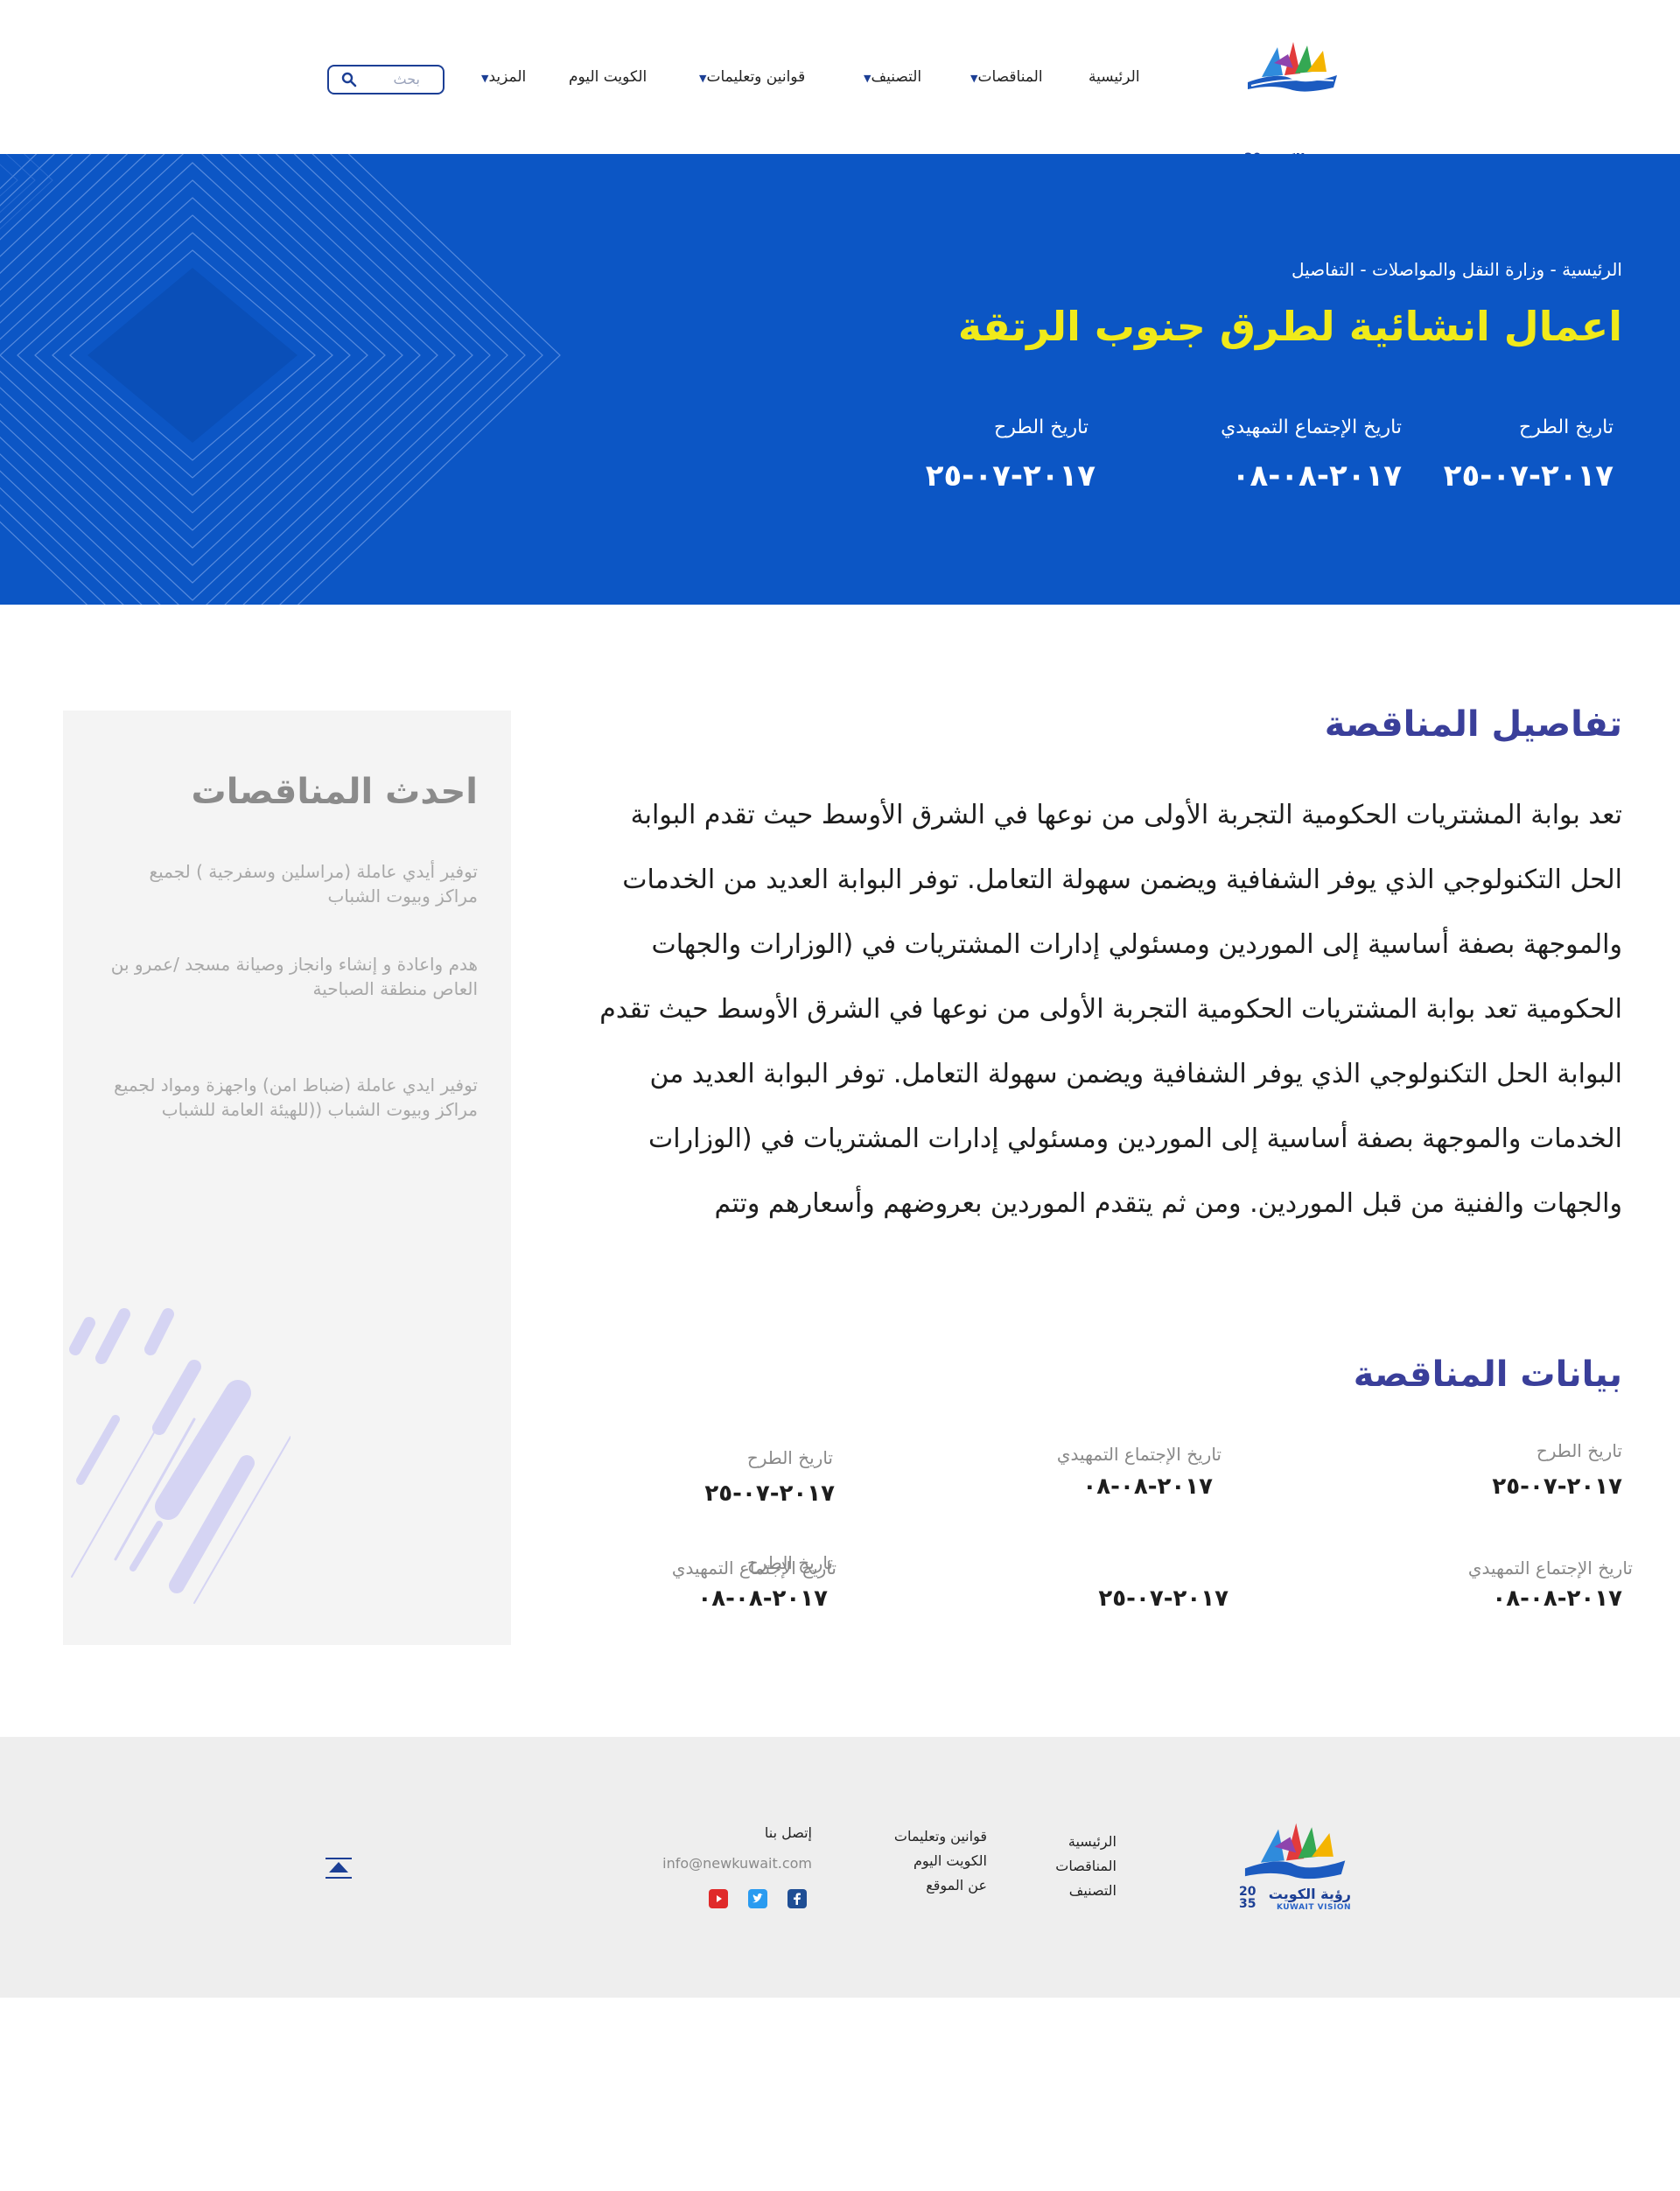  I want to click on nav-kuwait-today: الكويت اليوم, so click(608, 77).